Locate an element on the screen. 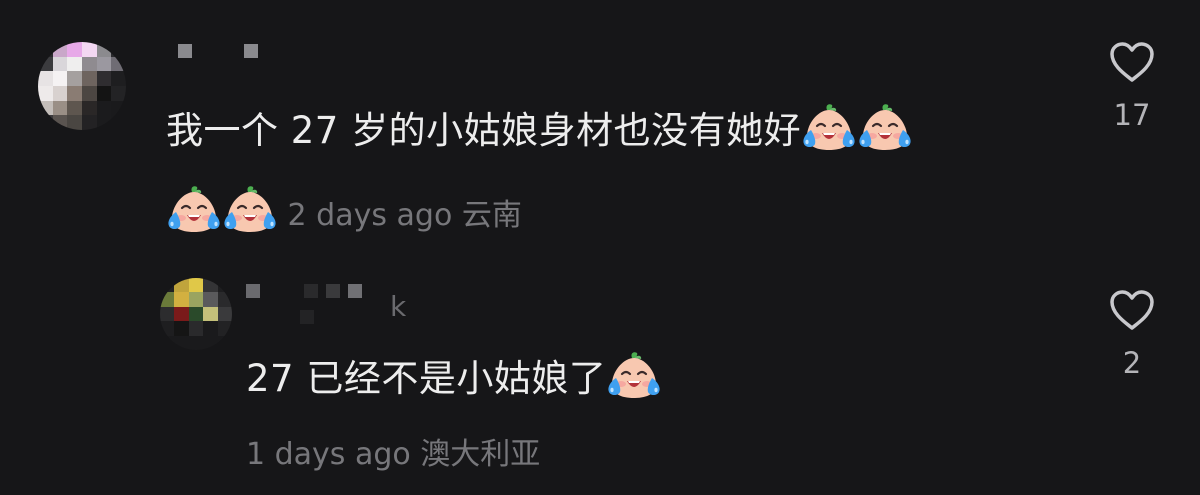  username-fragment: k is located at coordinates (398, 306).